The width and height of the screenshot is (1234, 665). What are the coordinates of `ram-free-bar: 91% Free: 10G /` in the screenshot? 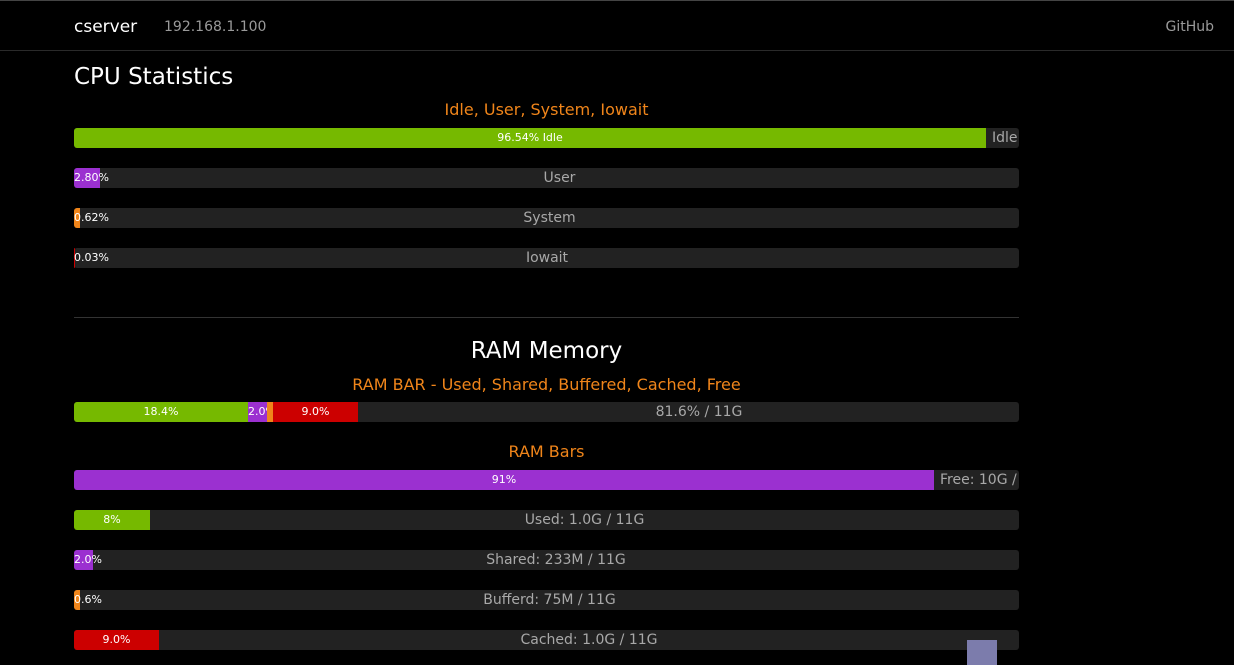 It's located at (546, 480).